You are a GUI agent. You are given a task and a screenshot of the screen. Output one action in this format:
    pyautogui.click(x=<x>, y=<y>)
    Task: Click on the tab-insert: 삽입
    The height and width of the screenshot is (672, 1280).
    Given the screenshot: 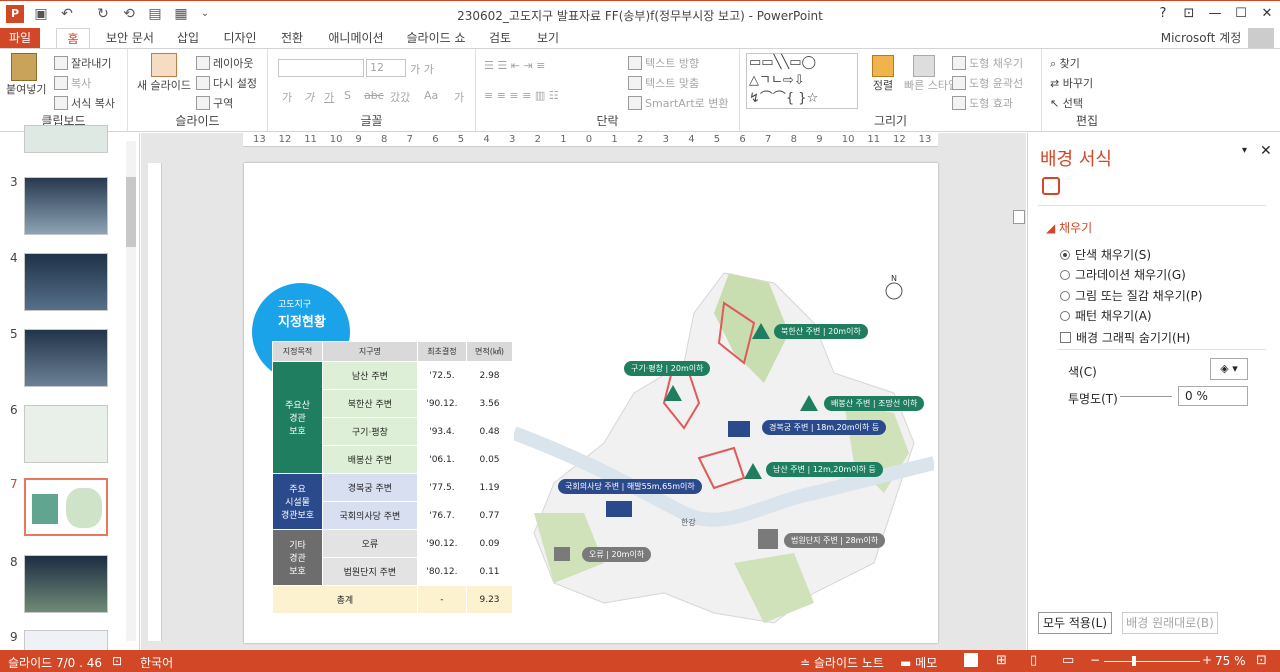 What is the action you would take?
    pyautogui.click(x=188, y=38)
    